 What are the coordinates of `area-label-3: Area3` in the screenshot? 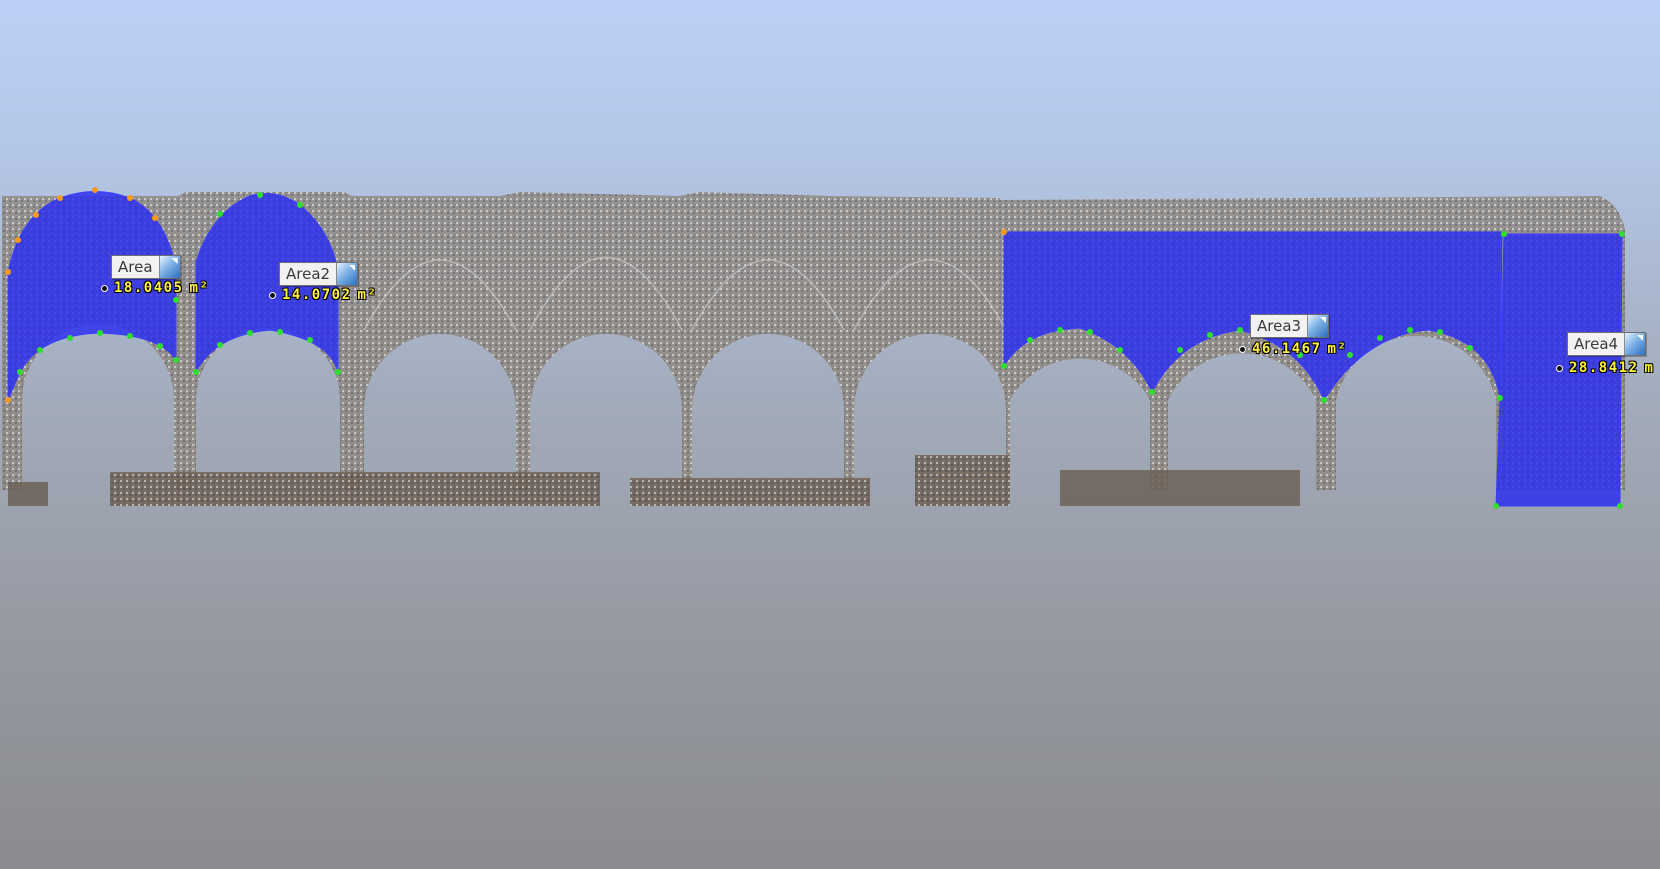 It's located at (1290, 326).